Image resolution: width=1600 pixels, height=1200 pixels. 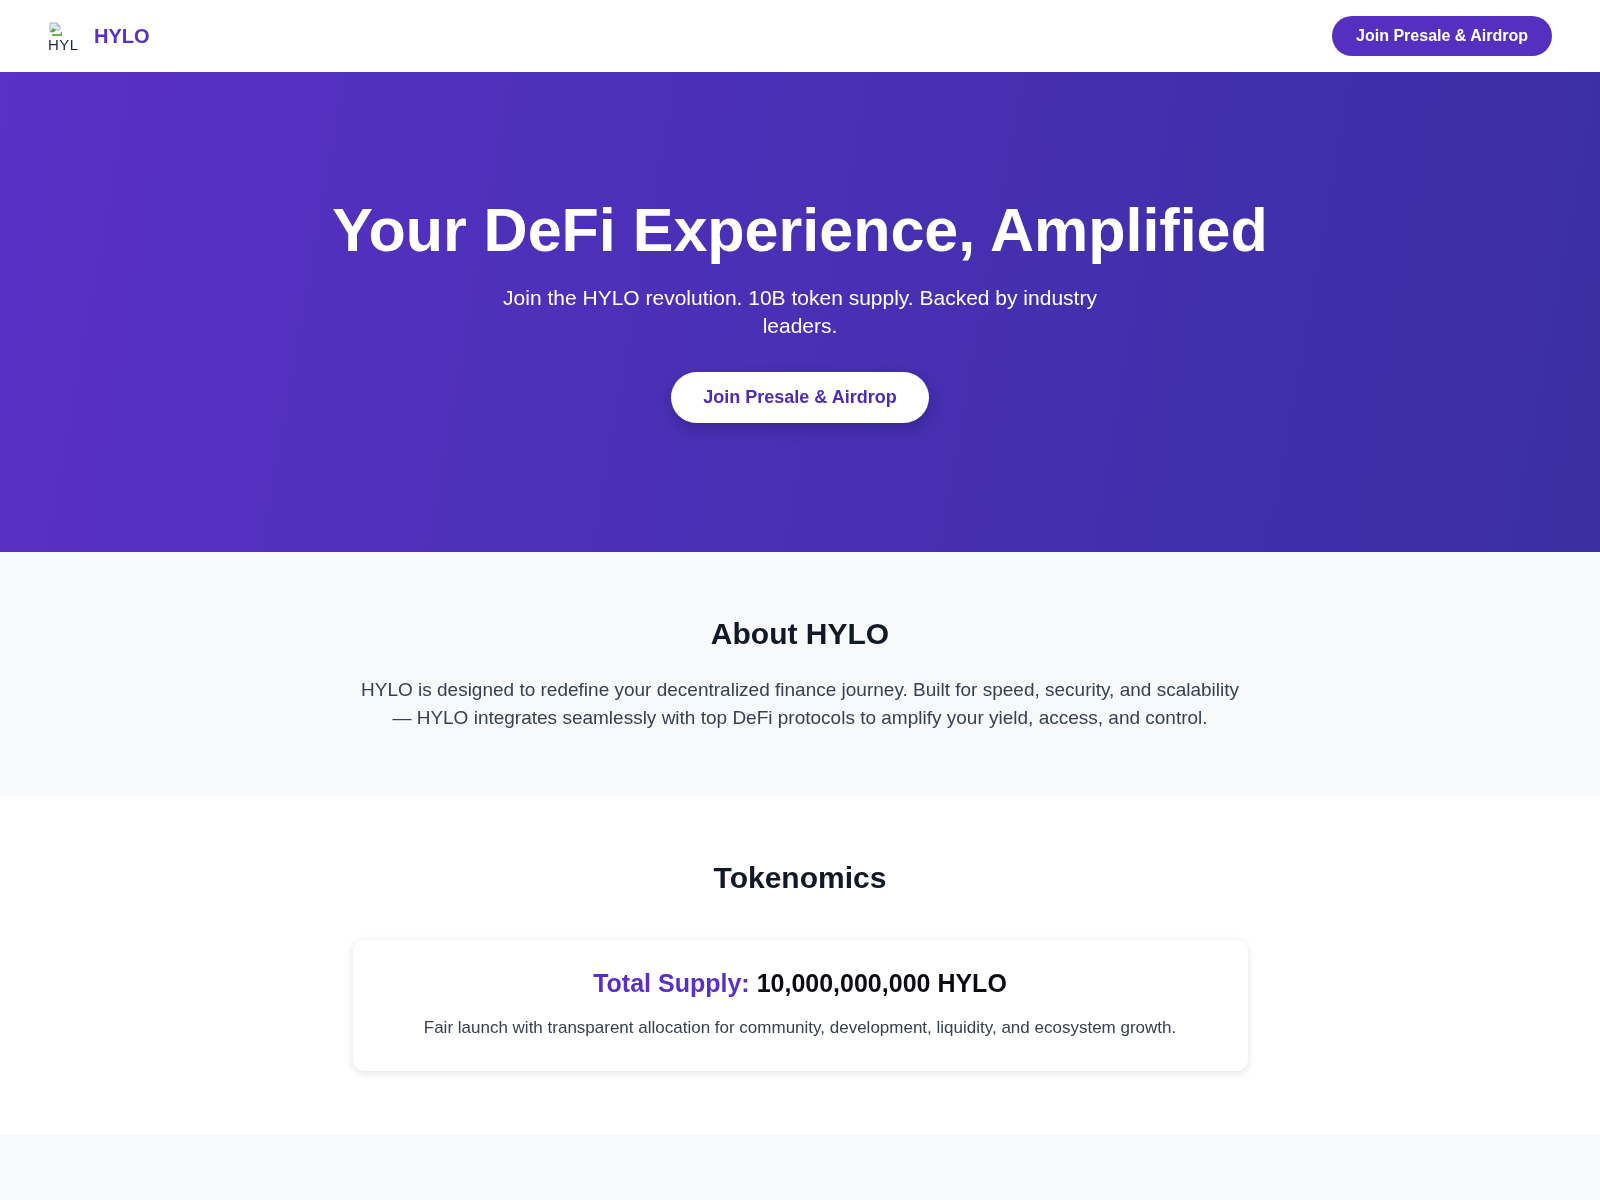 I want to click on supply-value: 10,000,000,000 HYLO, so click(x=881, y=983).